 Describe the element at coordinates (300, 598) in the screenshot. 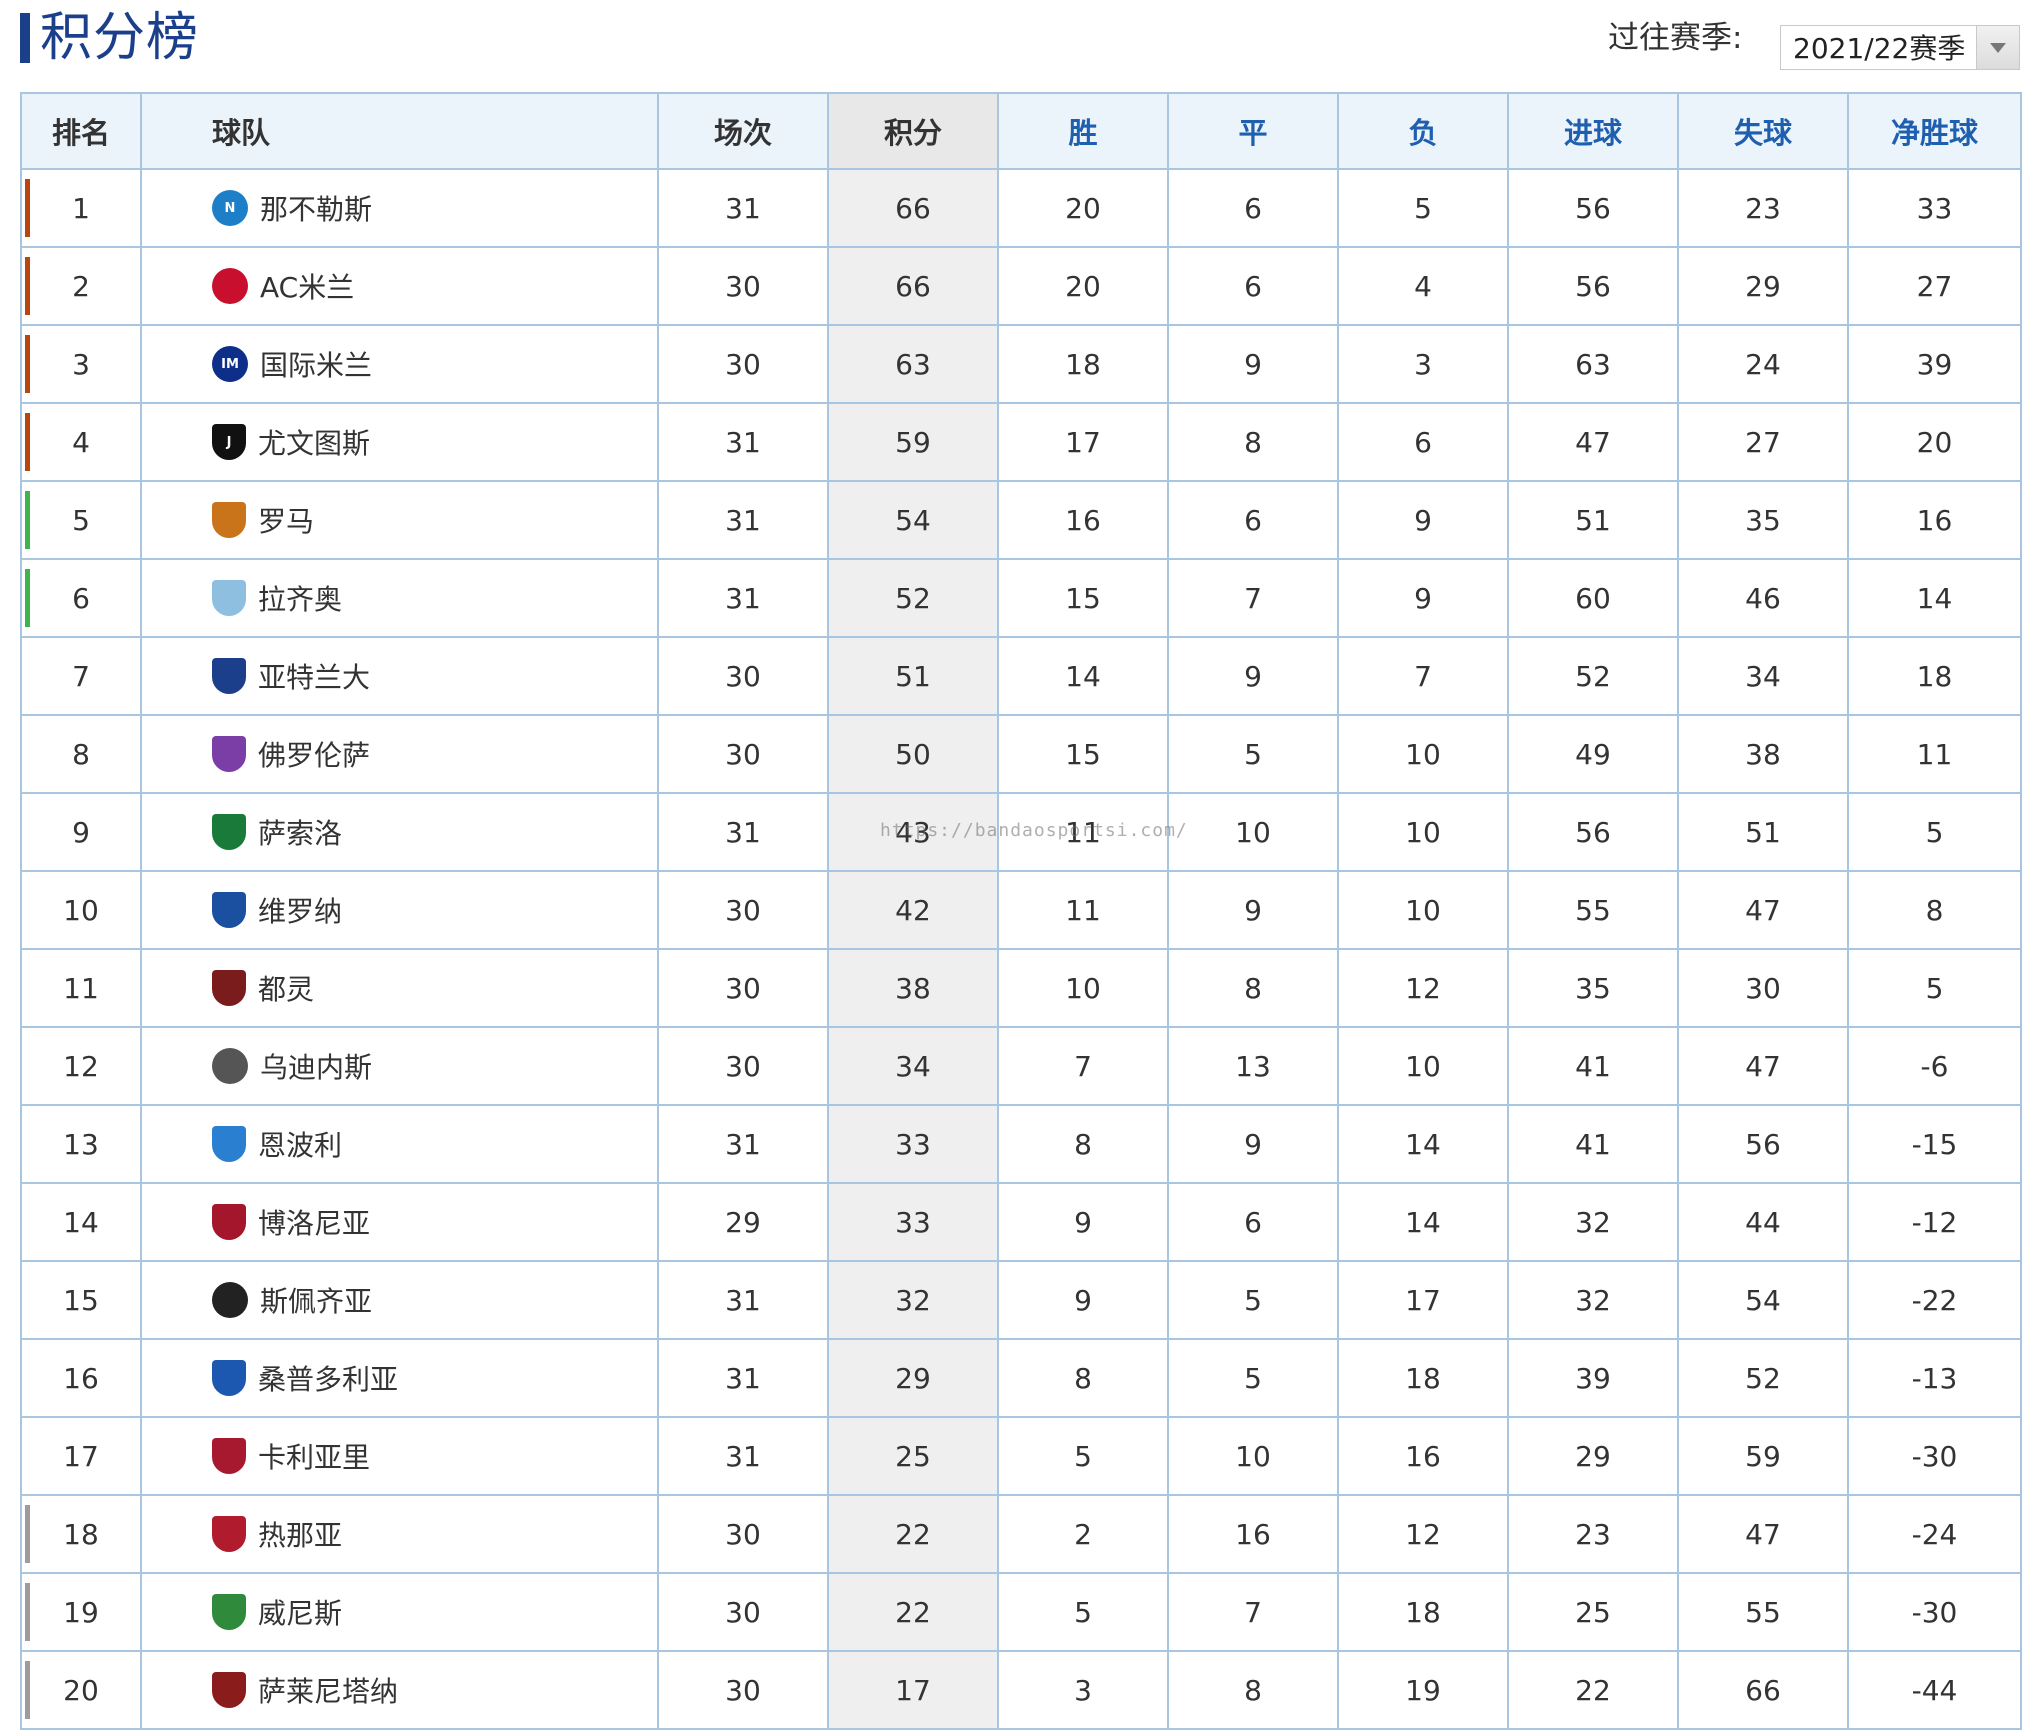

I see `team-name: 拉齐奥` at that location.